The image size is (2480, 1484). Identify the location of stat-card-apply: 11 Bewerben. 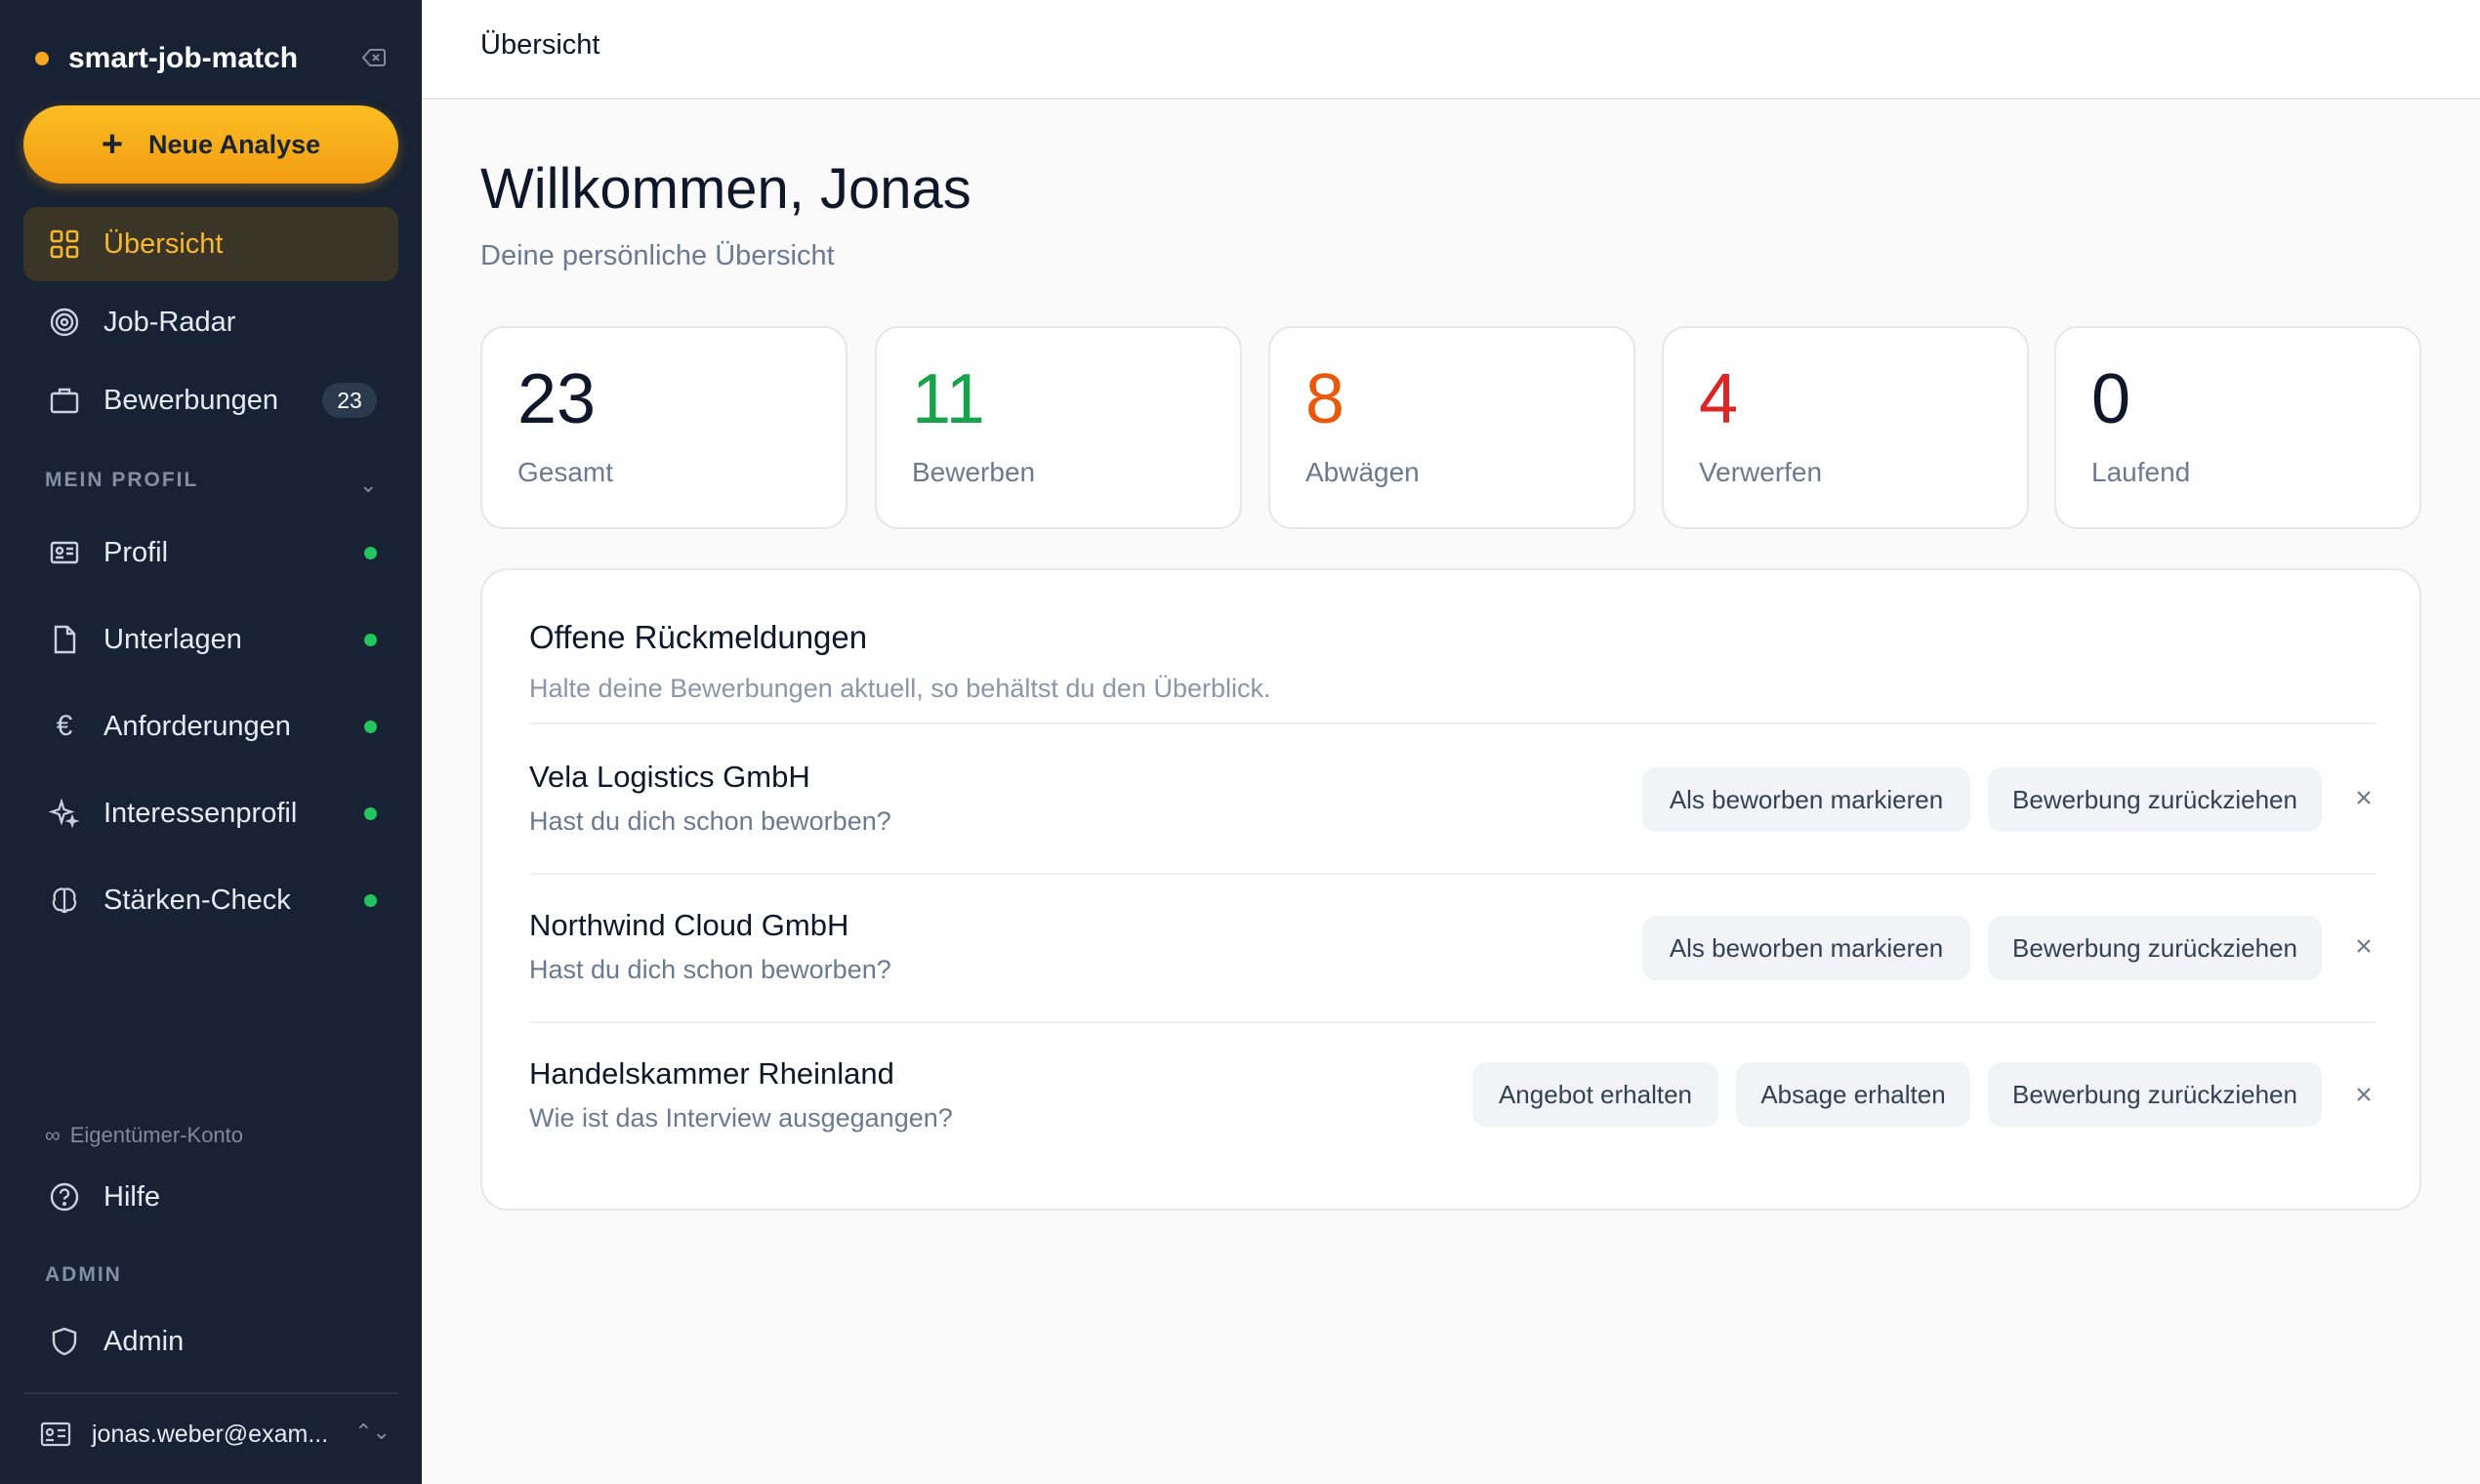
(1058, 428).